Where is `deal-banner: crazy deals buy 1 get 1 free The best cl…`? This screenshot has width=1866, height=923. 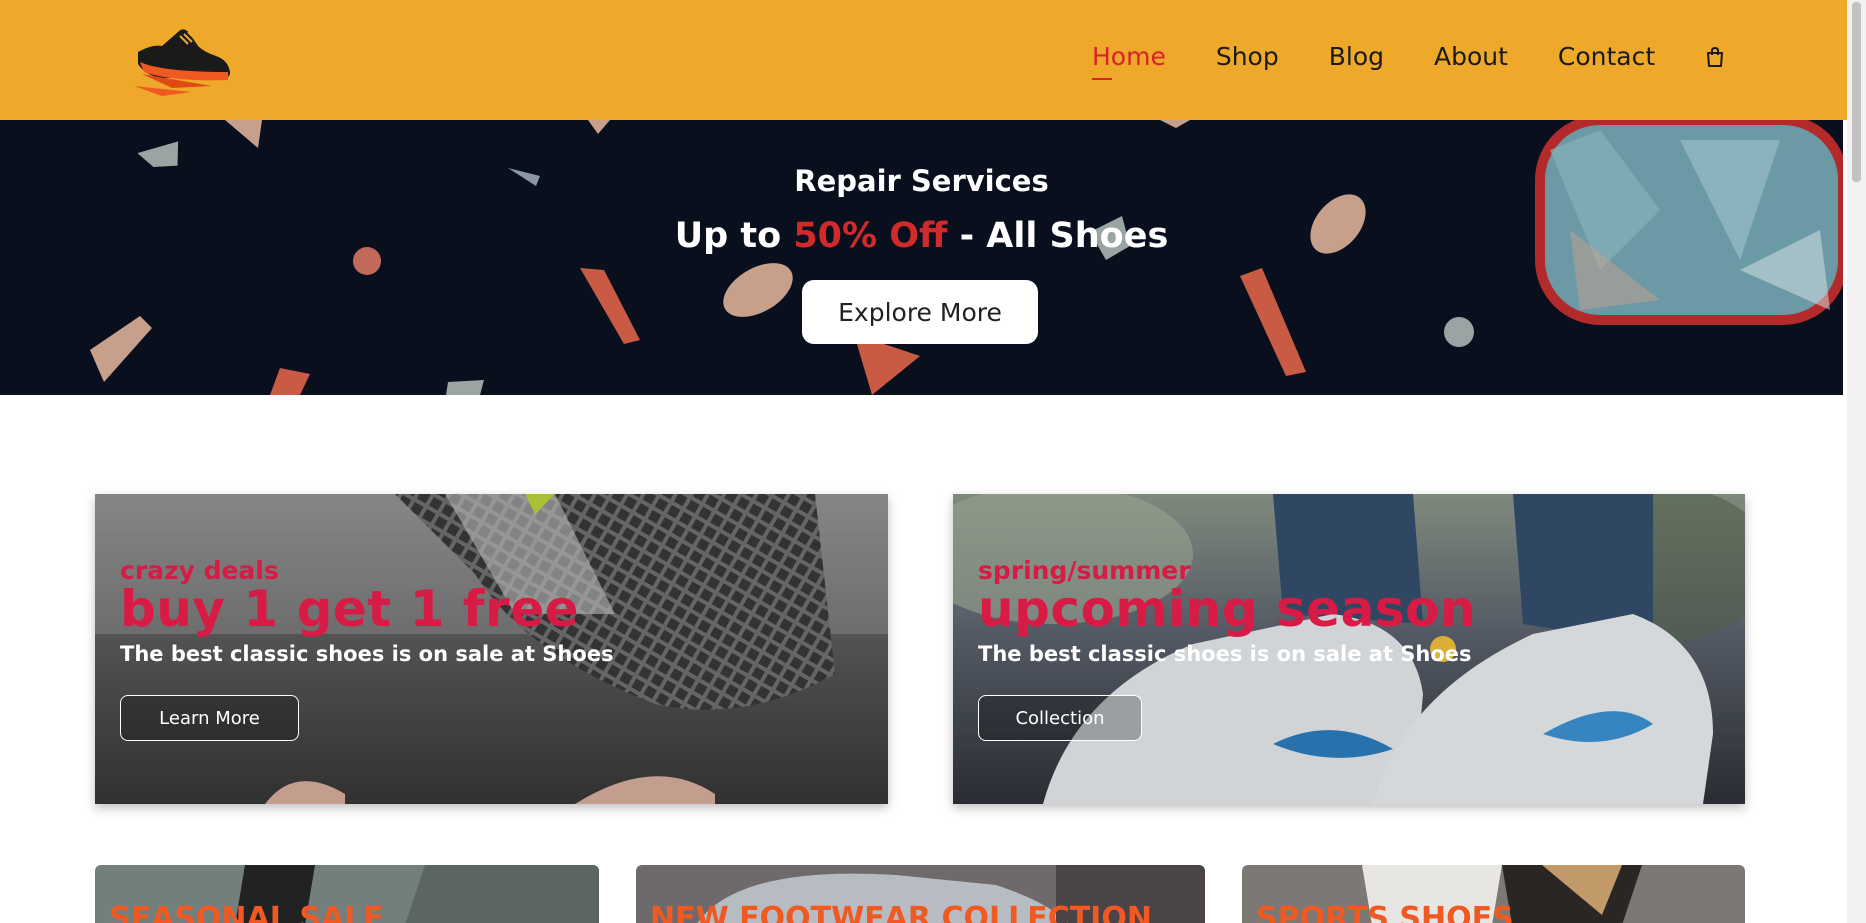
deal-banner: crazy deals buy 1 get 1 free The best cl… is located at coordinates (491, 649).